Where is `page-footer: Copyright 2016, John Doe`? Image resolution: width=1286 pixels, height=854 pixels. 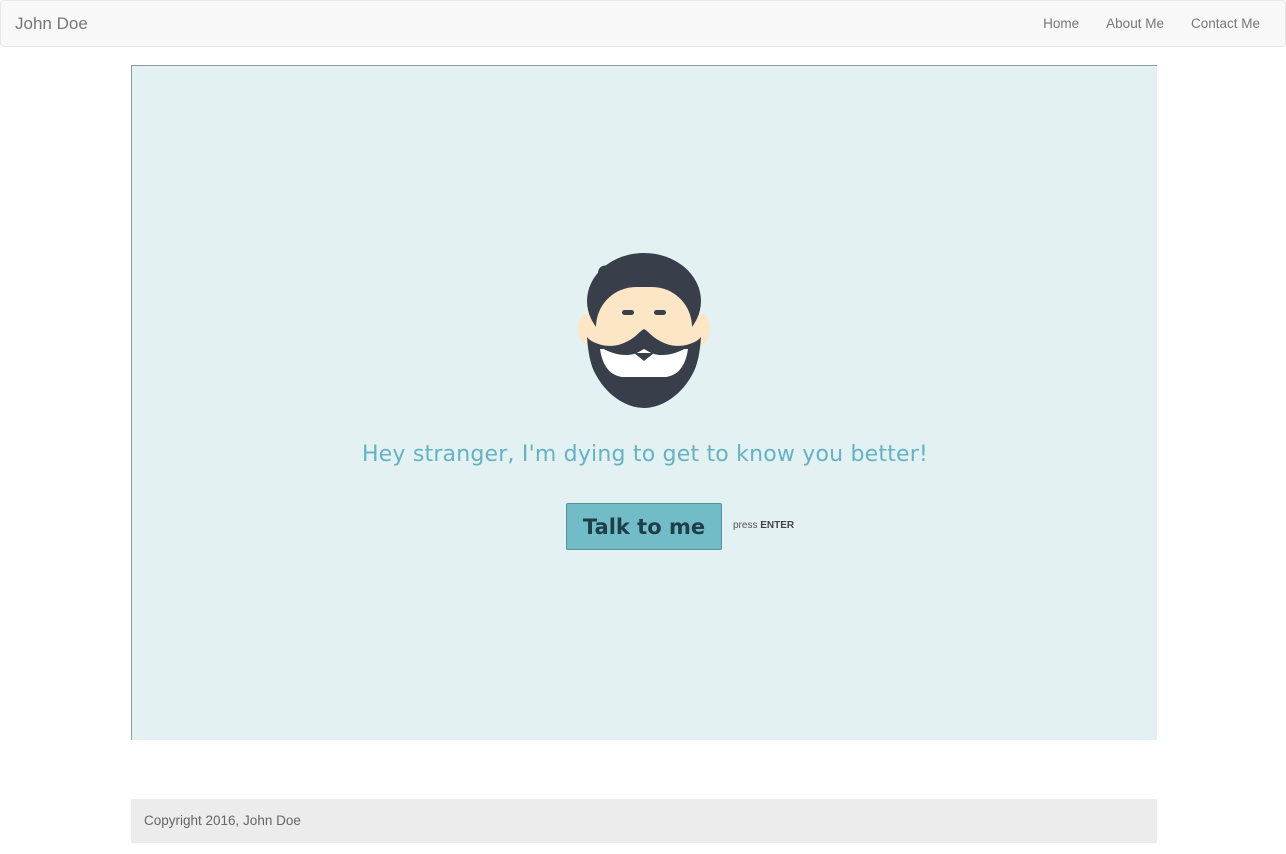 page-footer: Copyright 2016, John Doe is located at coordinates (644, 821).